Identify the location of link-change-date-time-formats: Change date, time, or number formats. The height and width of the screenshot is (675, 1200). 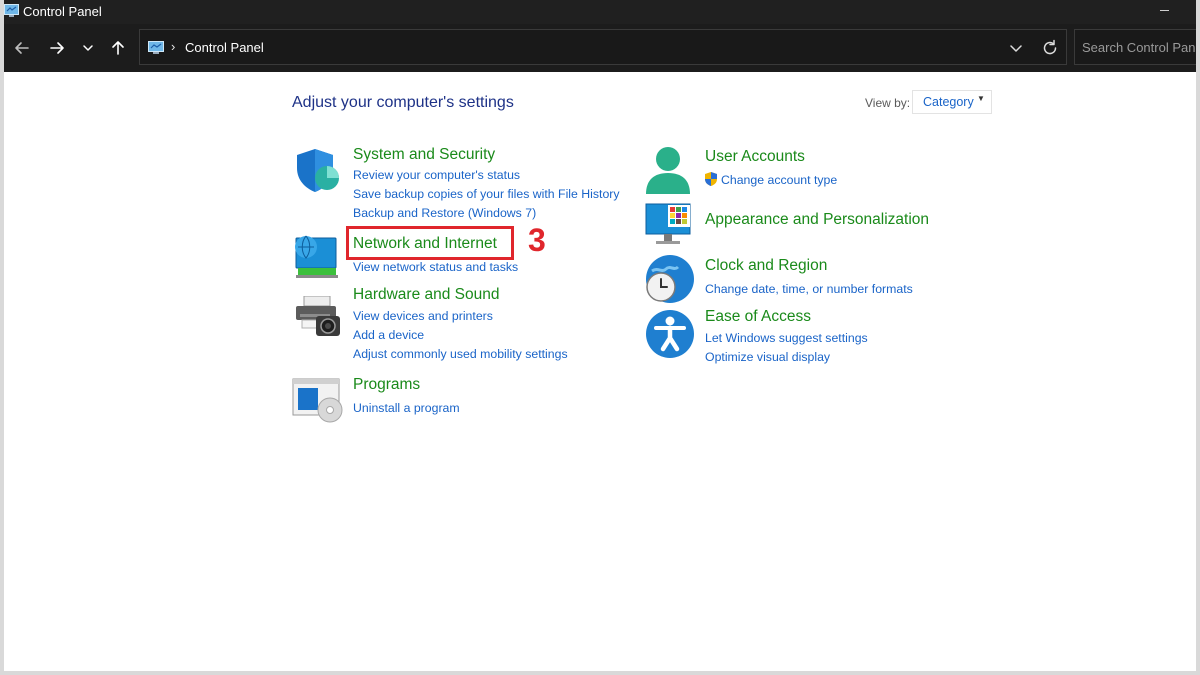
(809, 289).